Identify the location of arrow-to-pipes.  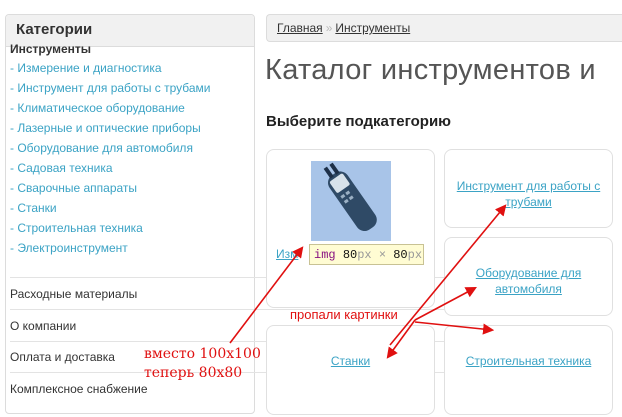
(448, 275).